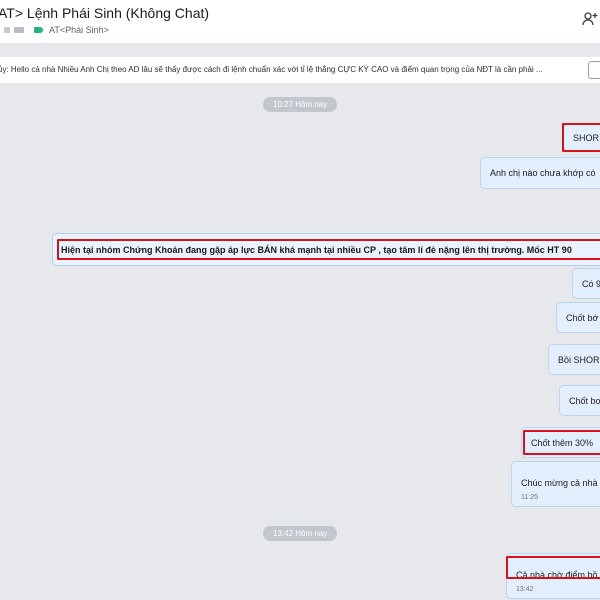 The width and height of the screenshot is (600, 600). What do you see at coordinates (300, 533) in the screenshot?
I see `time-separator: 13:42 Hôm nay` at bounding box center [300, 533].